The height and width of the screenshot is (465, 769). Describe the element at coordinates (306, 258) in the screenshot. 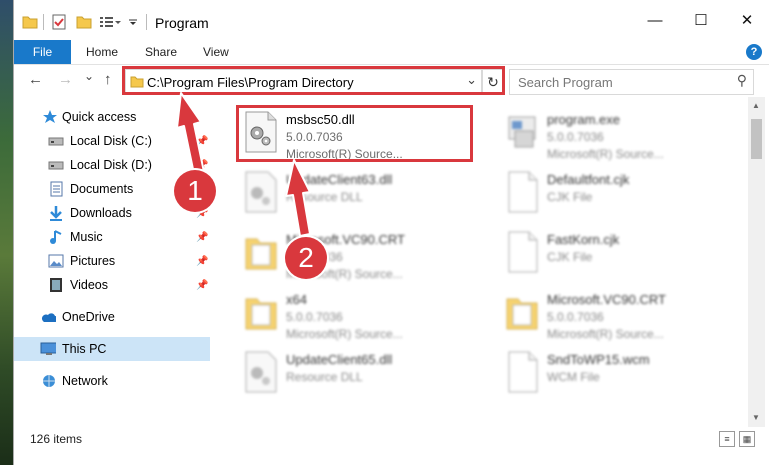

I see `callout-2-badge: 2` at that location.